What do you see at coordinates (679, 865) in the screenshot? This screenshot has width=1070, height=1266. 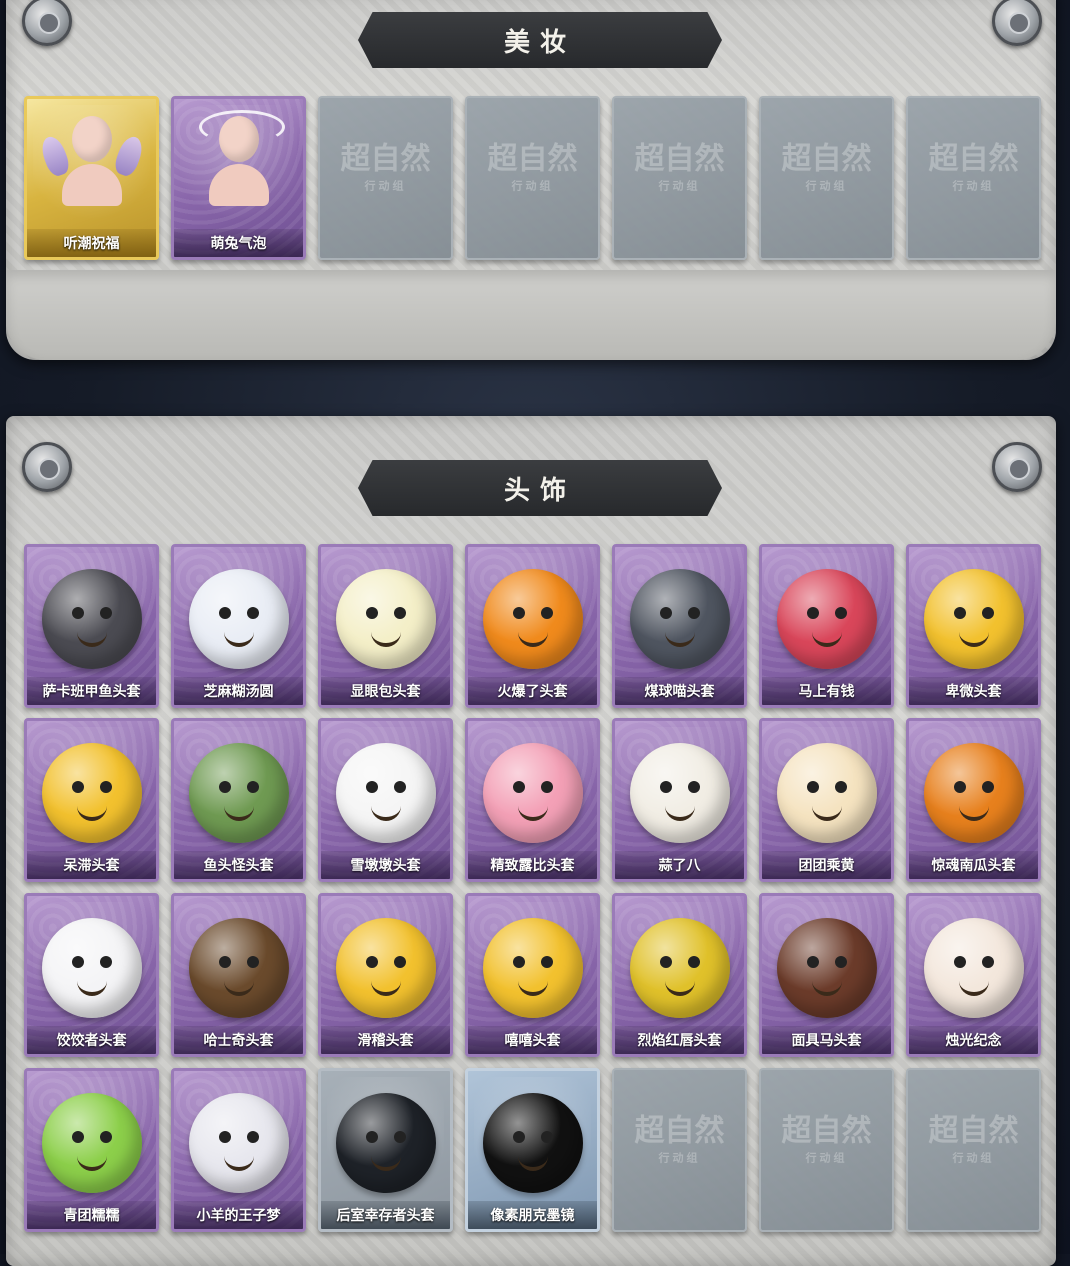 I see `item-name: 蒜了八` at bounding box center [679, 865].